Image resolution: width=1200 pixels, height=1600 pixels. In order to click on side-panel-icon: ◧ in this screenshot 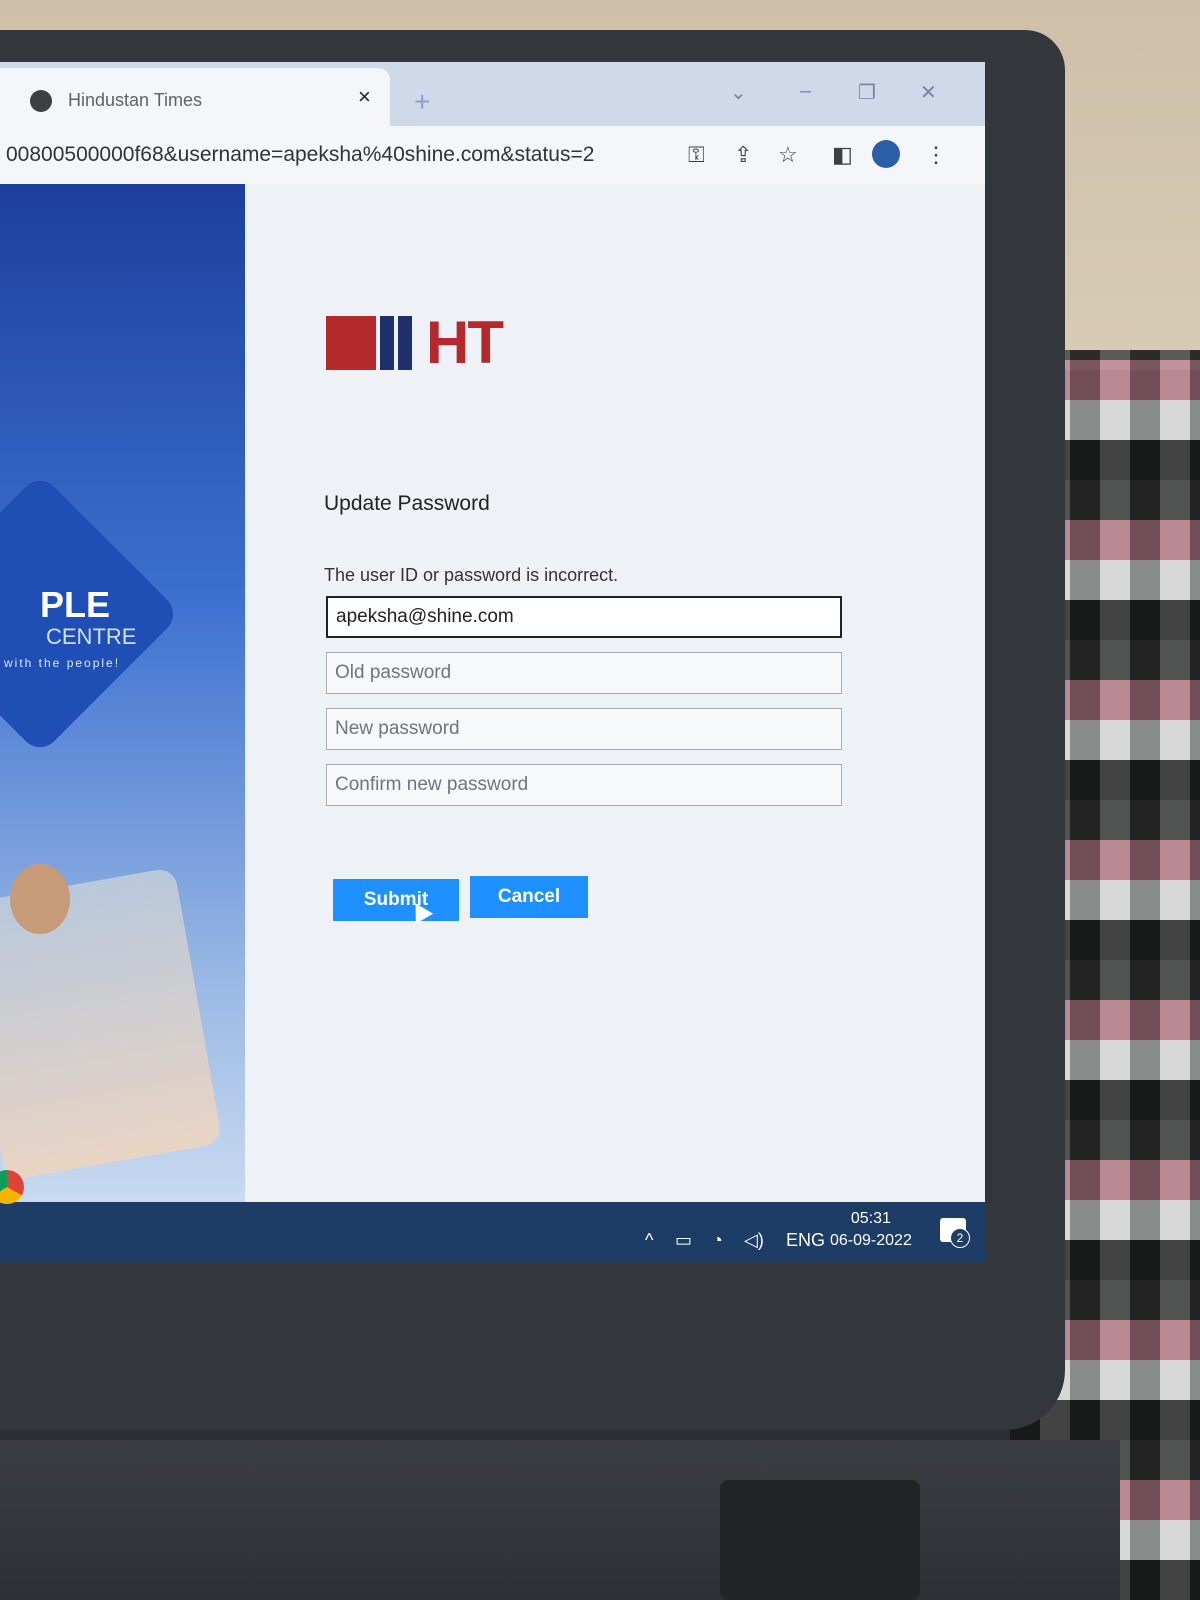, I will do `click(842, 155)`.